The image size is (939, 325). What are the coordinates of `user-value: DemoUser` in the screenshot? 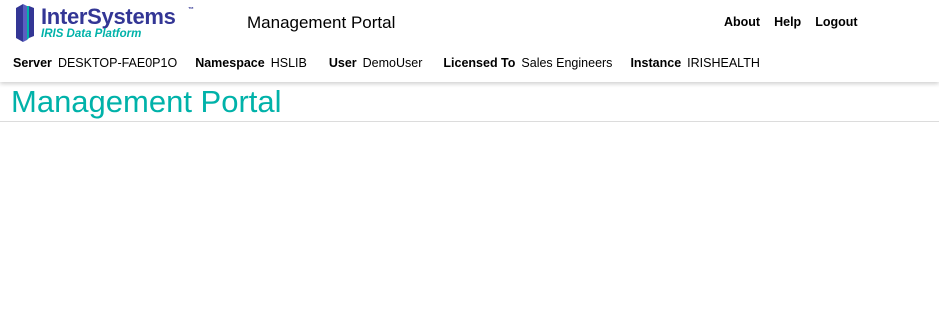 It's located at (392, 63).